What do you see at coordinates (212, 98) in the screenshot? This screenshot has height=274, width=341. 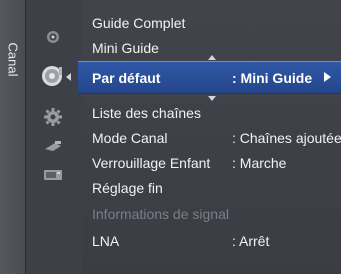 I see `scroll-down-icon` at bounding box center [212, 98].